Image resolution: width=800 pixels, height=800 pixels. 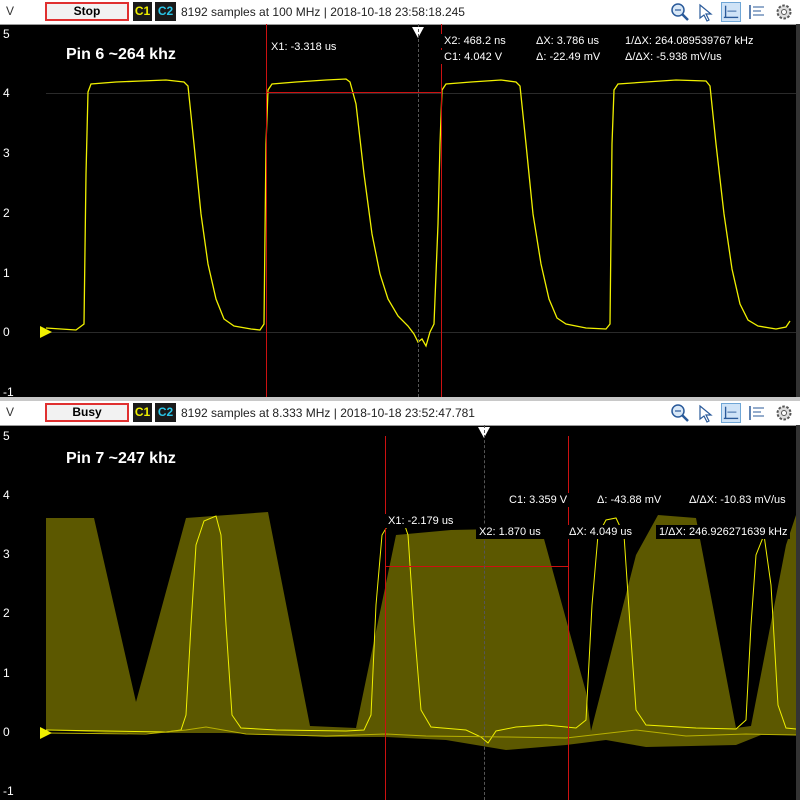 I want to click on measurement-c1: C1: 4.042 V, so click(x=473, y=57).